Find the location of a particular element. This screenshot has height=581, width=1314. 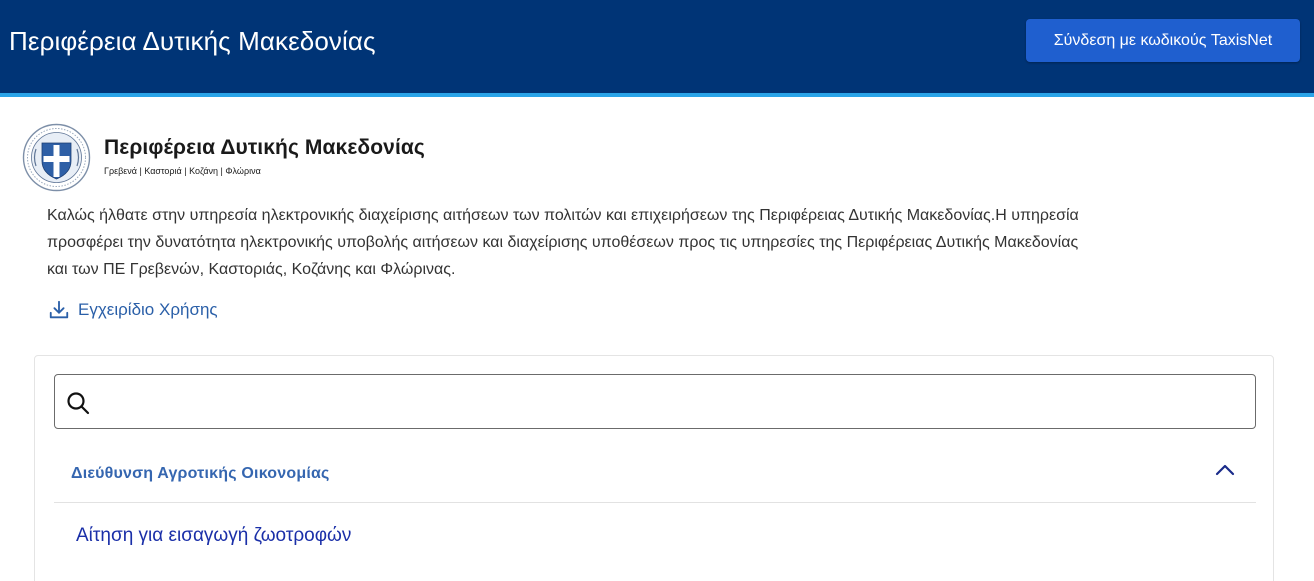

user-manual-label: Εγχειρίδιο Χρήσης is located at coordinates (148, 309).